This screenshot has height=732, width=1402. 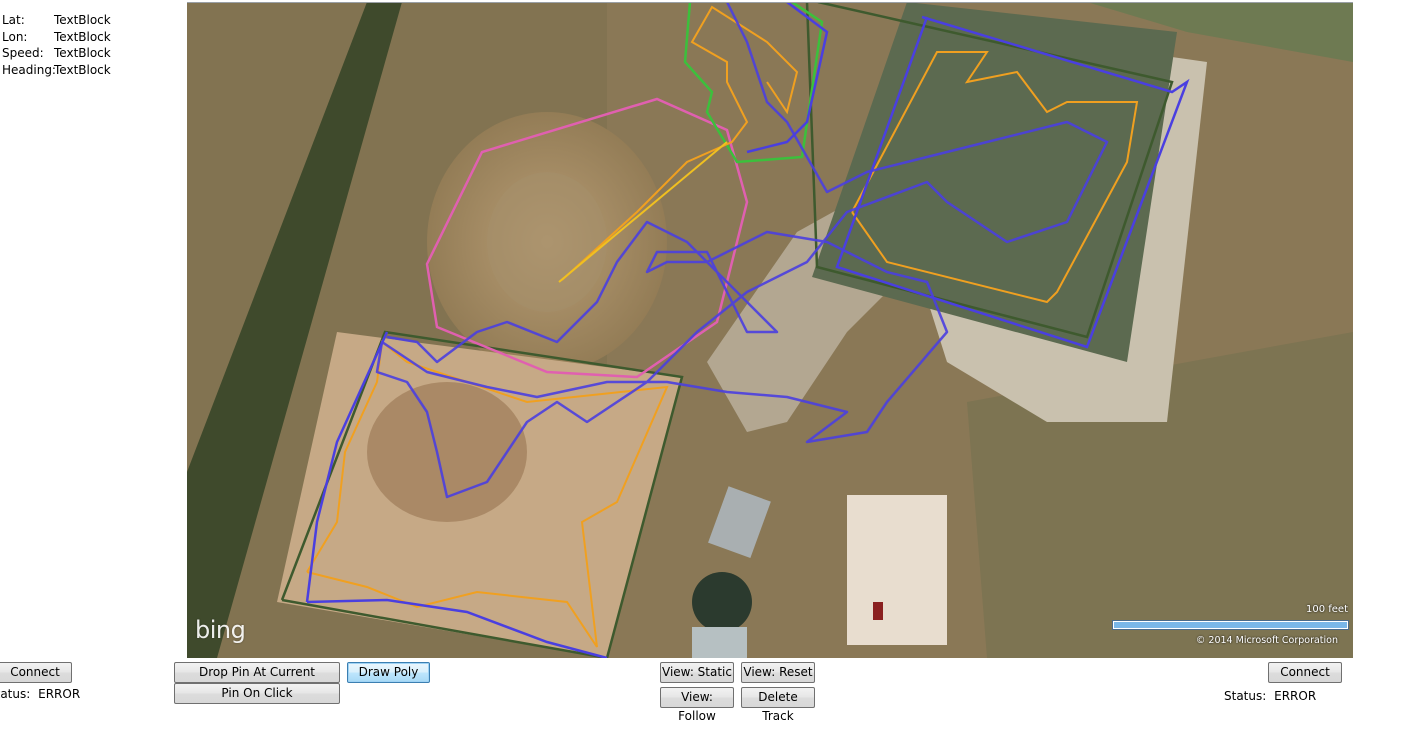 What do you see at coordinates (13, 20) in the screenshot?
I see `lat-label: Lat:` at bounding box center [13, 20].